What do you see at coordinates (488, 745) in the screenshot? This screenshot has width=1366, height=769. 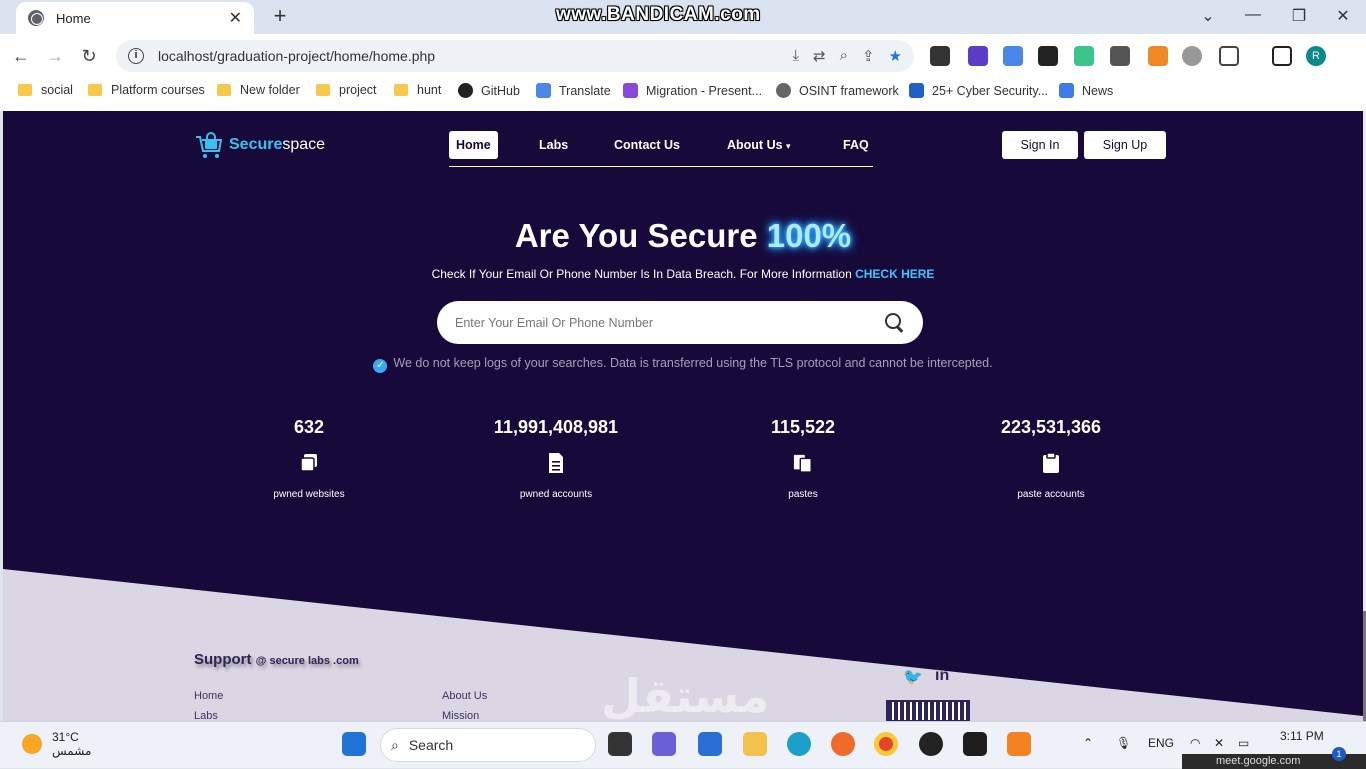 I see `taskbar-search: ⌕ Search` at bounding box center [488, 745].